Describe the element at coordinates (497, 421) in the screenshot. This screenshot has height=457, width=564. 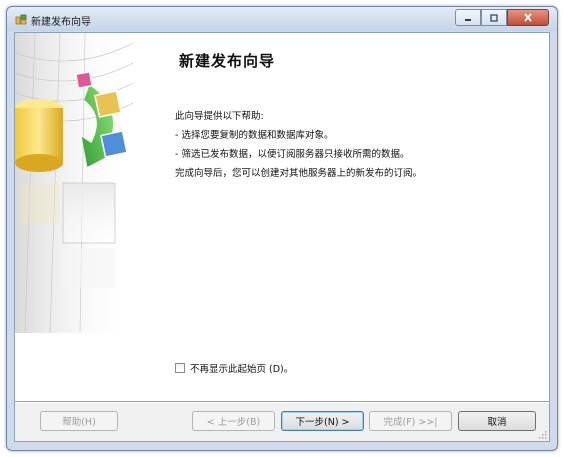
I see `cancel-button: 取消` at that location.